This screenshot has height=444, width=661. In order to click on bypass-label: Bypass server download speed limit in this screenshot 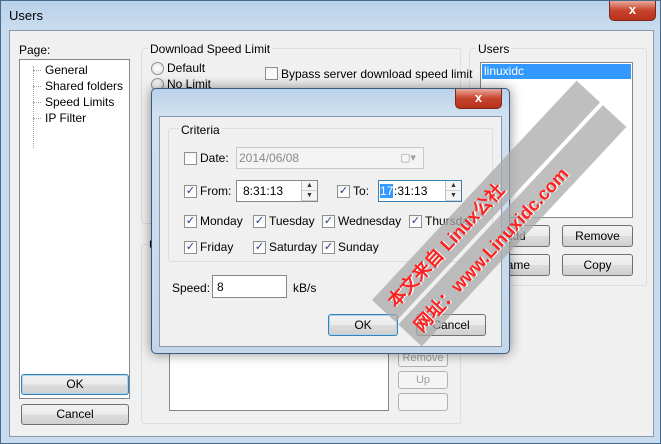, I will do `click(377, 74)`.